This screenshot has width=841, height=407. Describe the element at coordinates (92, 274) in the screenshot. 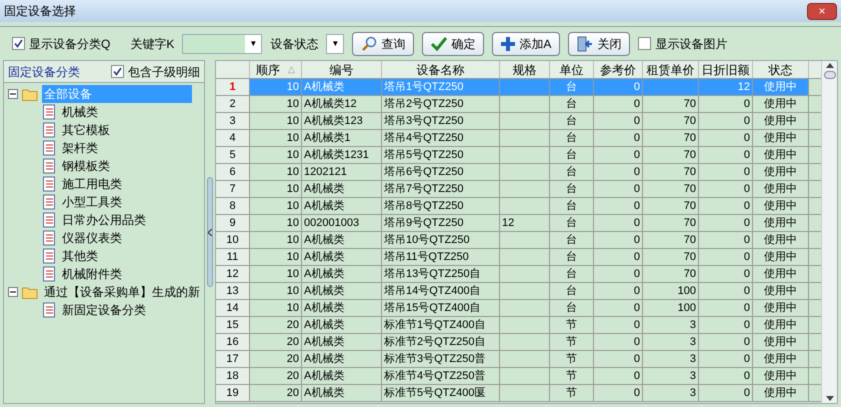

I see `tree-item: 机械附件类` at that location.